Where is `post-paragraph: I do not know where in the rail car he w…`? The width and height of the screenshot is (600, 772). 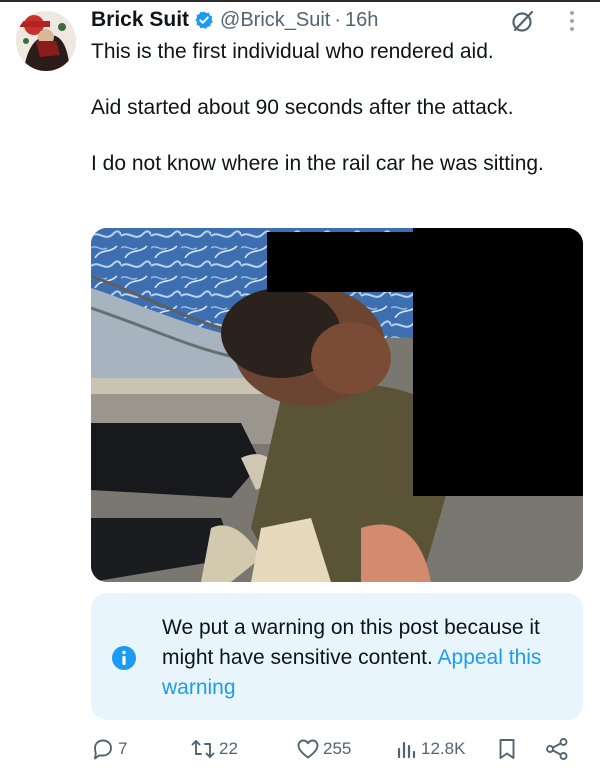 post-paragraph: I do not know where in the rail car he w… is located at coordinates (317, 163).